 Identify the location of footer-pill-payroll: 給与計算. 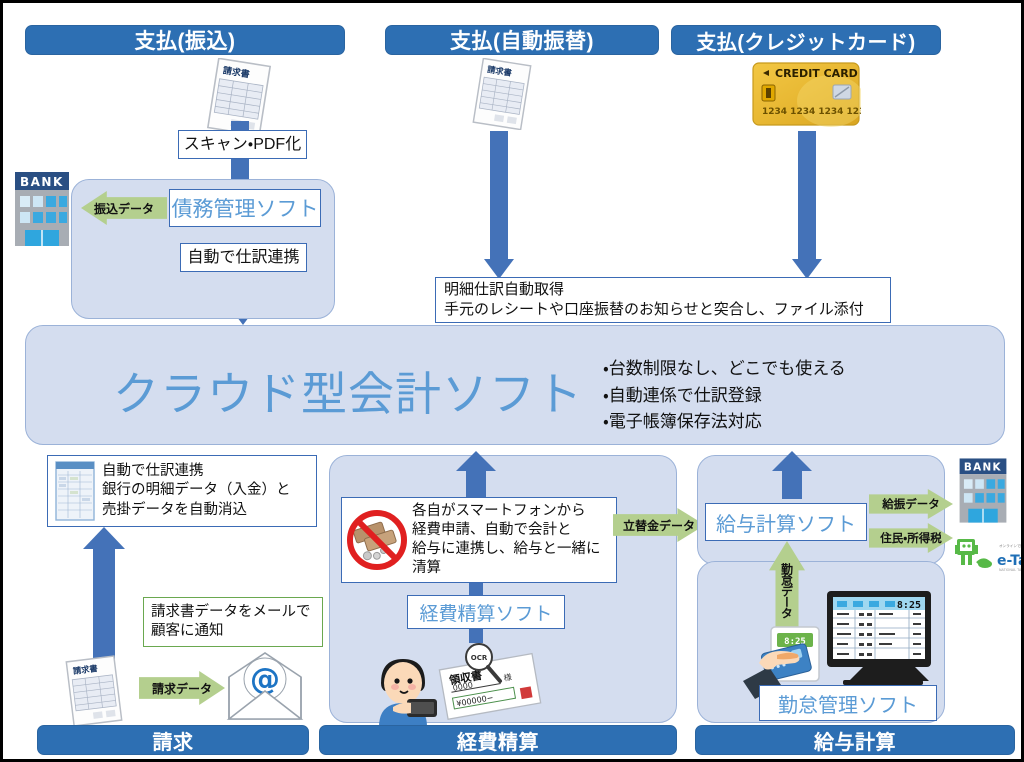
(855, 740).